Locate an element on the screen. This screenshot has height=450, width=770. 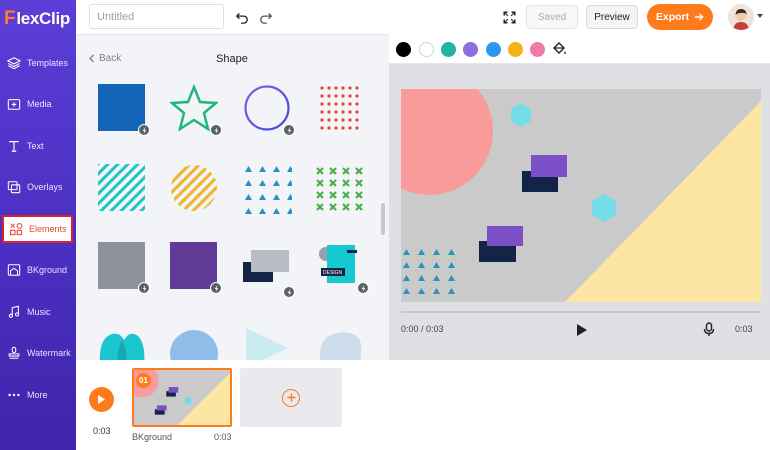
fullscreen-icon is located at coordinates (509, 17).